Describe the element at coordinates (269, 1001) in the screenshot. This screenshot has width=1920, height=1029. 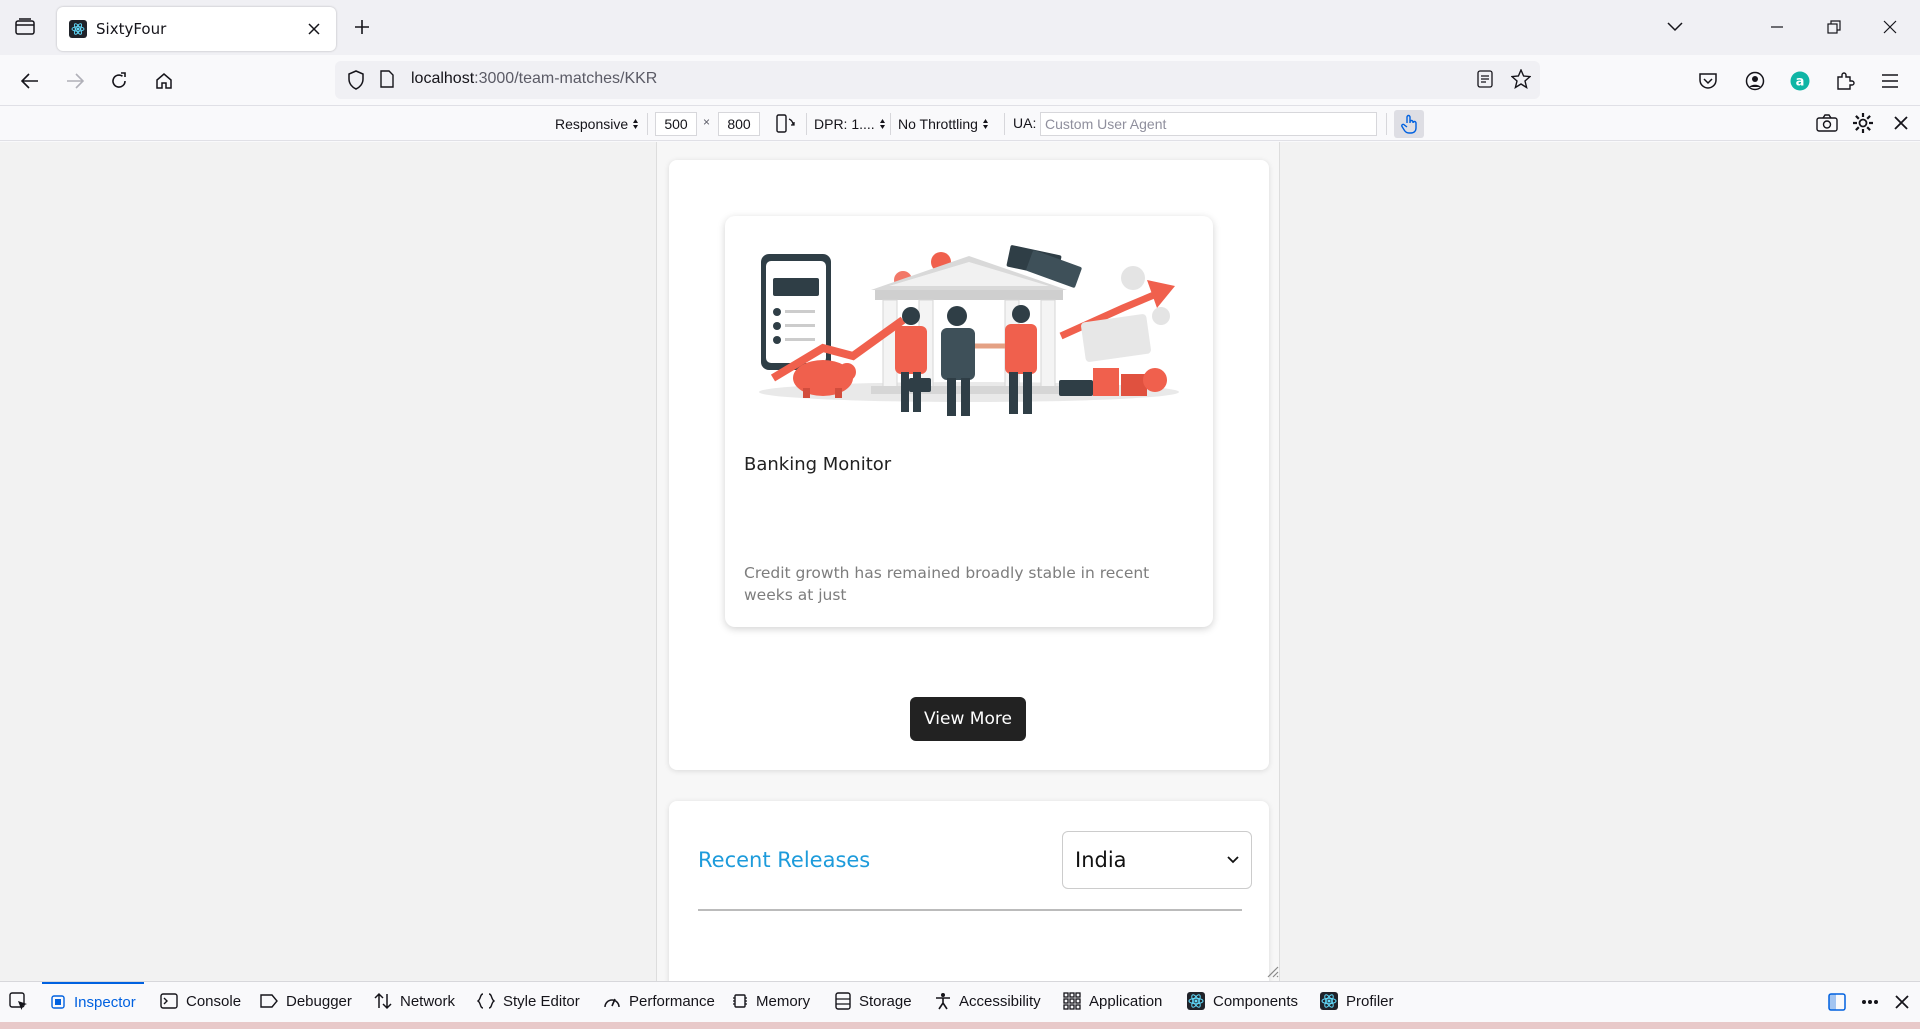
I see `debugger-icon` at that location.